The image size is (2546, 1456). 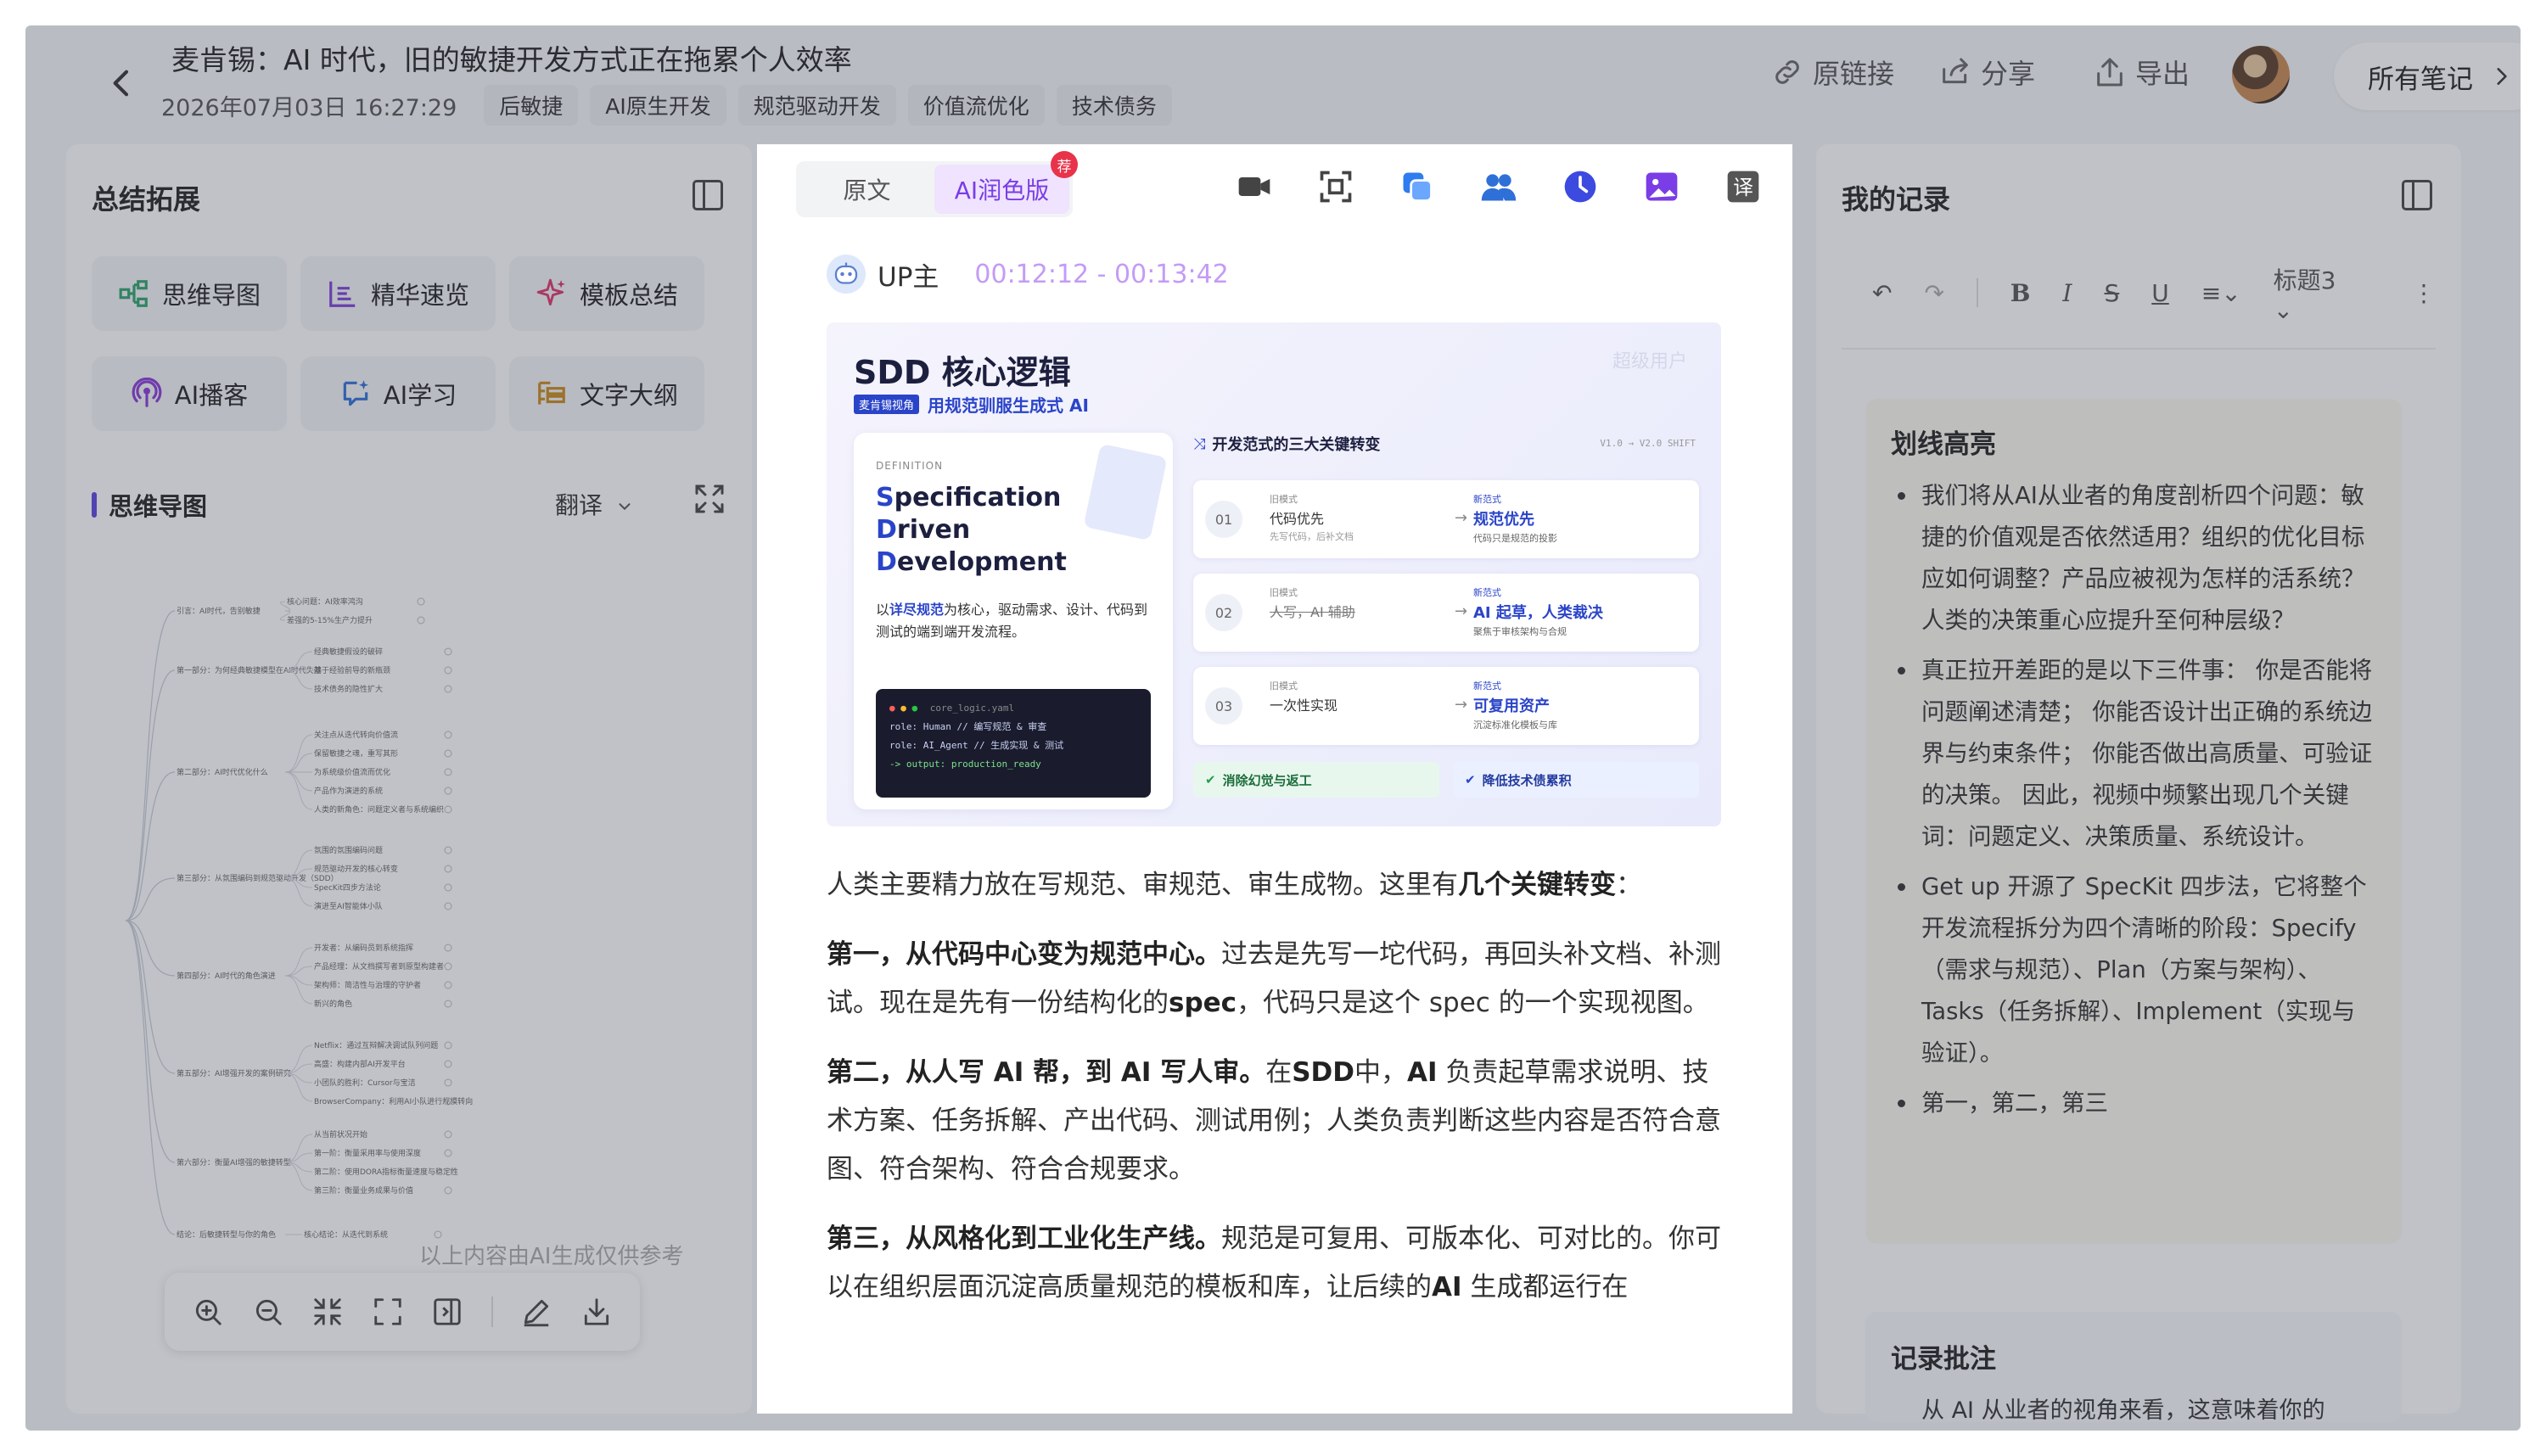 What do you see at coordinates (1882, 293) in the screenshot?
I see `undo-icon: ↶` at bounding box center [1882, 293].